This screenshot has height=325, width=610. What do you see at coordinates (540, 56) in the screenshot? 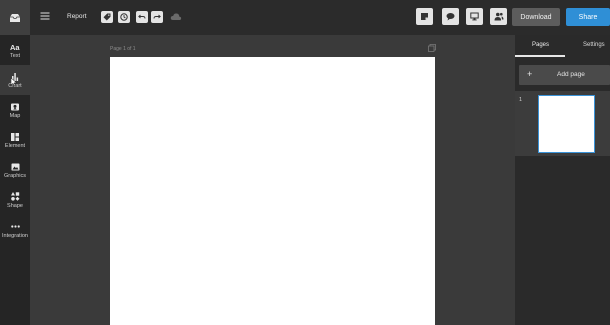
I see `active-tab-indicator` at bounding box center [540, 56].